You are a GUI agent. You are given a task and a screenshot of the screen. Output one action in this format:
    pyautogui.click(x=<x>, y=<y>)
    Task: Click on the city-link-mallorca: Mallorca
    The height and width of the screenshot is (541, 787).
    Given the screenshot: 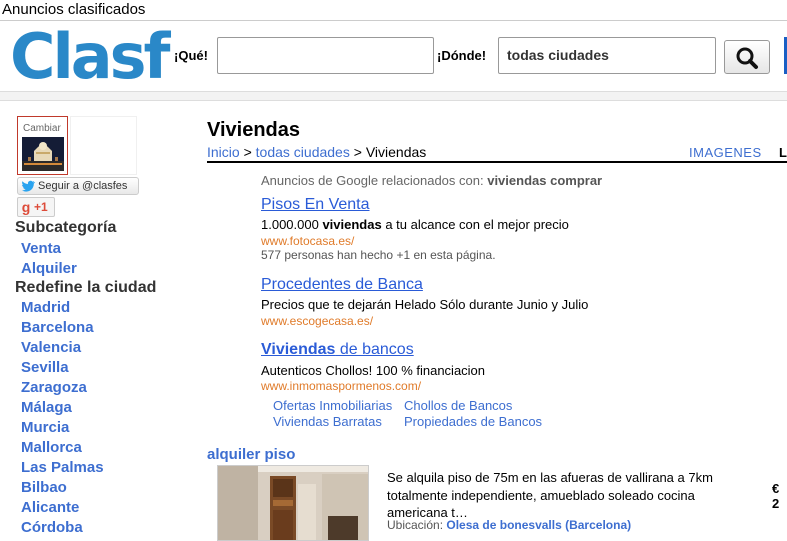 What is the action you would take?
    pyautogui.click(x=51, y=447)
    